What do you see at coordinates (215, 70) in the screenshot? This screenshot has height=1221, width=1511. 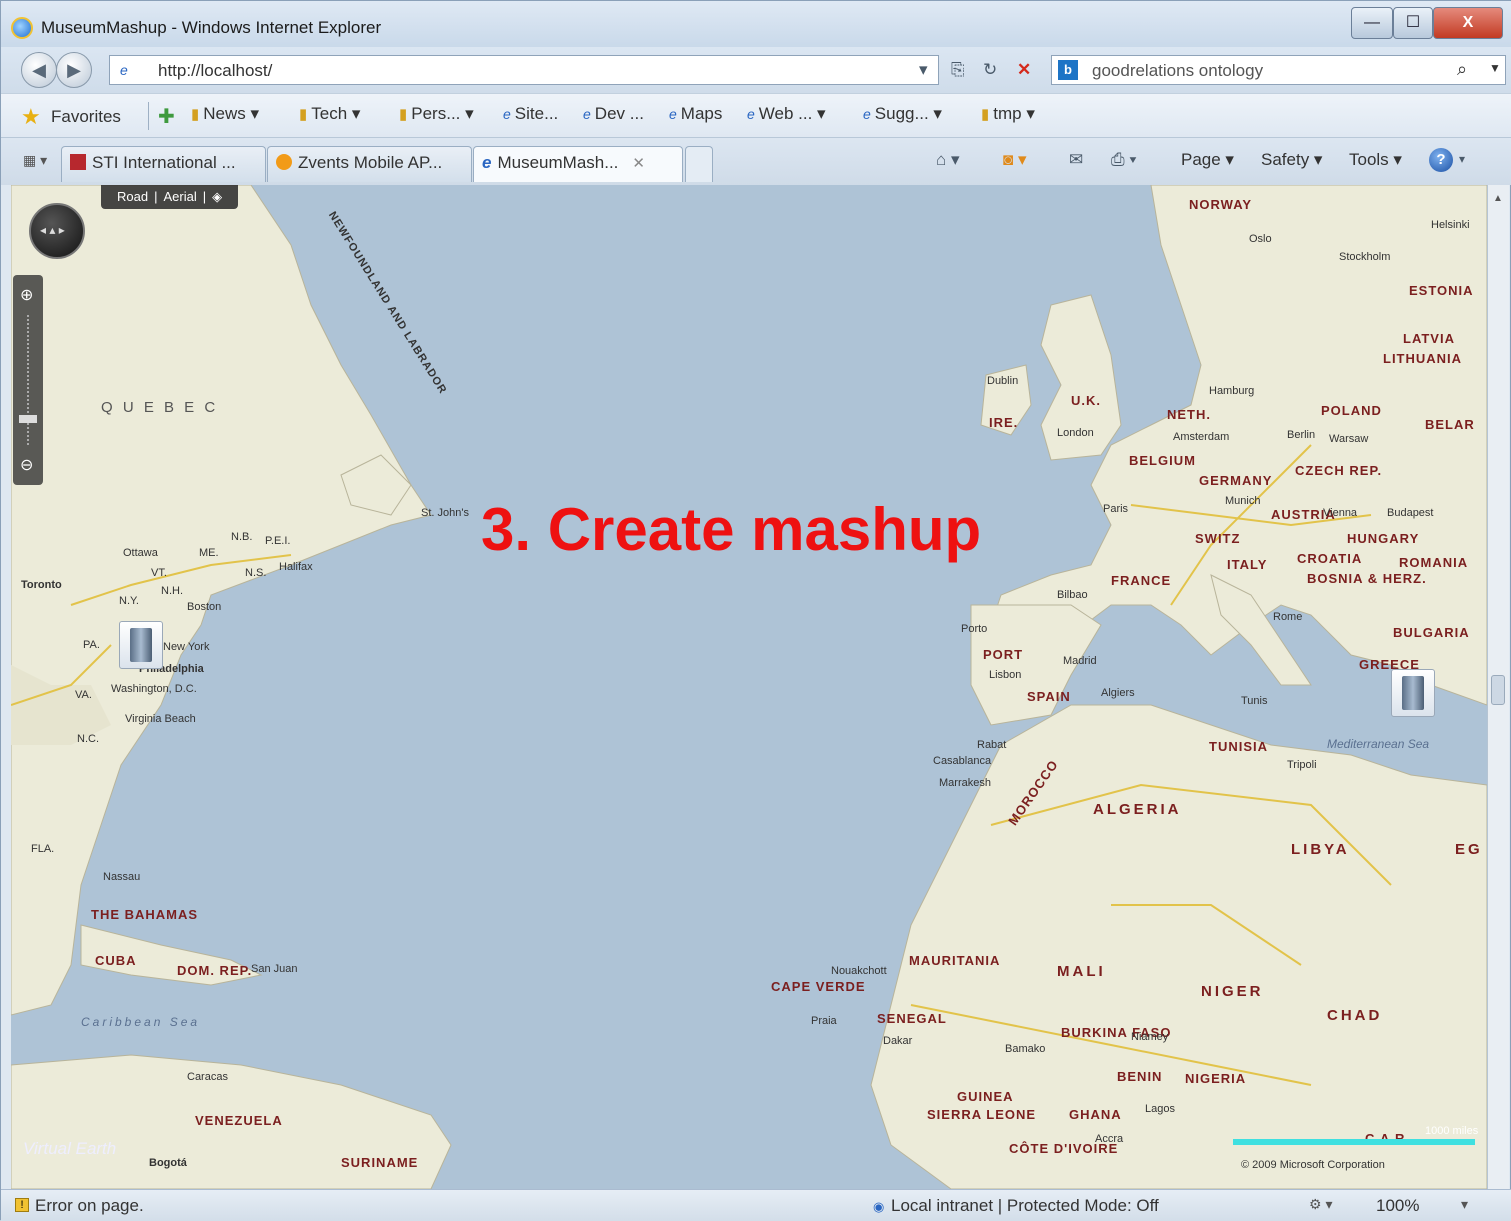 I see `address-url: http://localhost/` at bounding box center [215, 70].